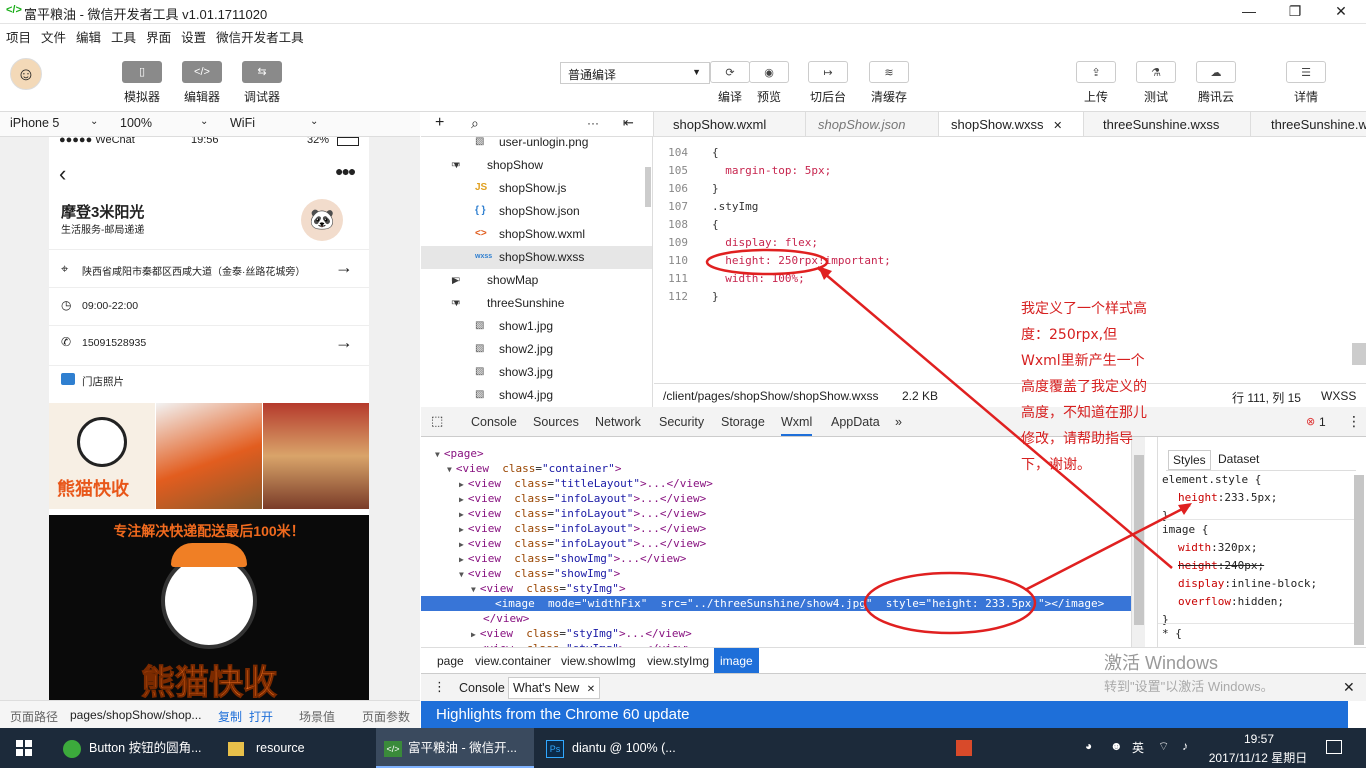  I want to click on tree-item: JS shopShow.js, so click(536, 188).